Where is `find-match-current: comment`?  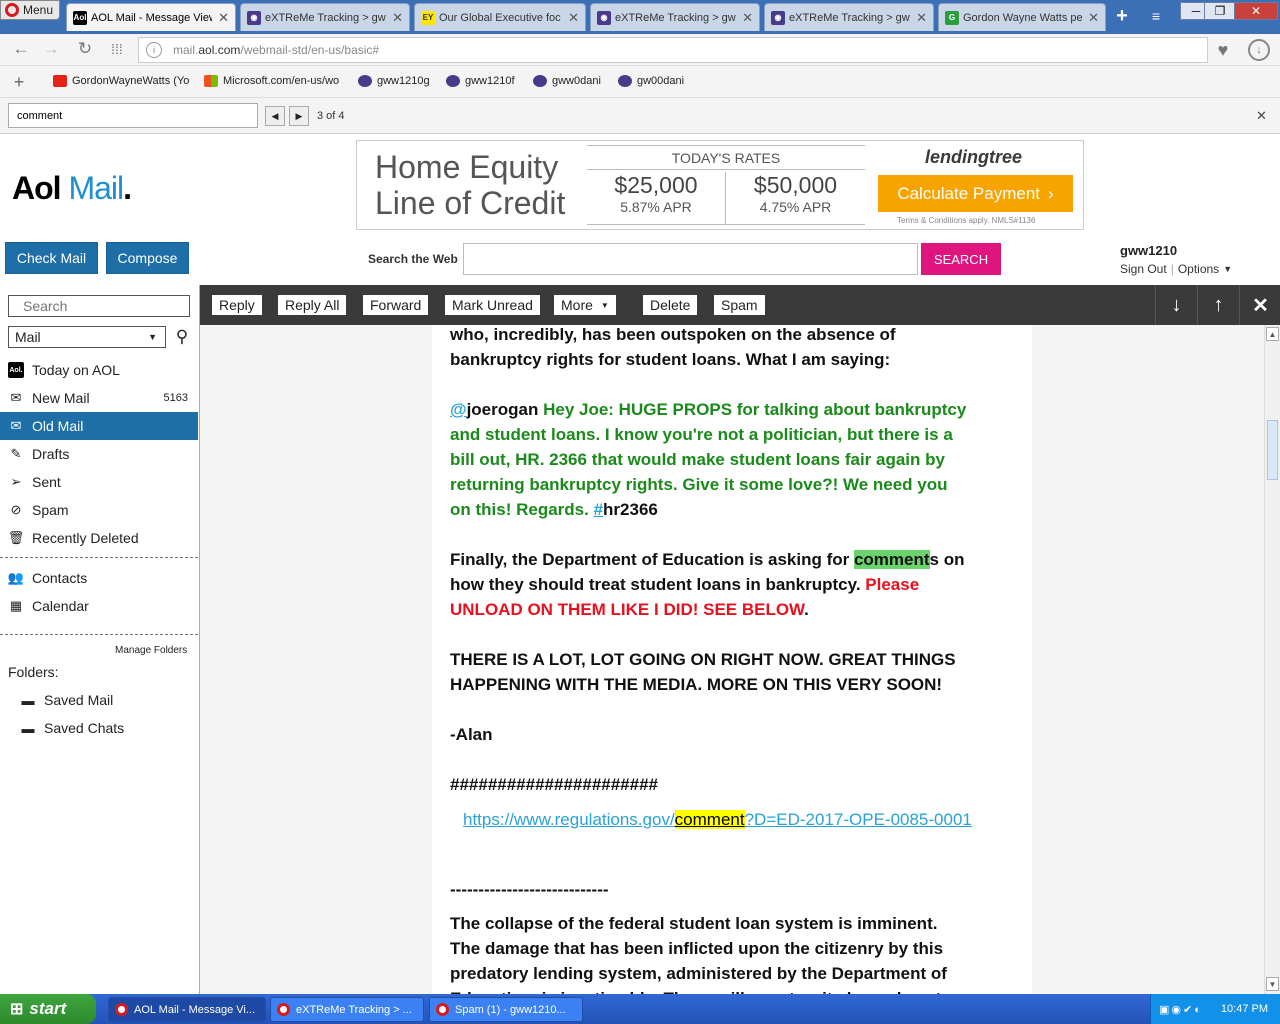 find-match-current: comment is located at coordinates (709, 819).